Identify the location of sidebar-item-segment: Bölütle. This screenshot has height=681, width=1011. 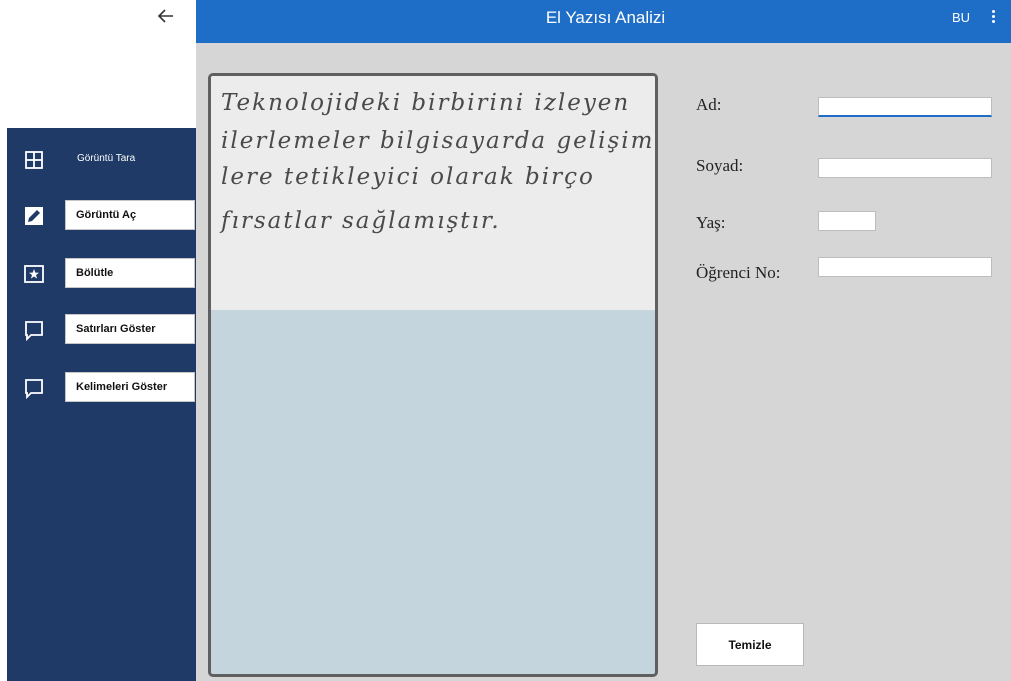
(101, 274).